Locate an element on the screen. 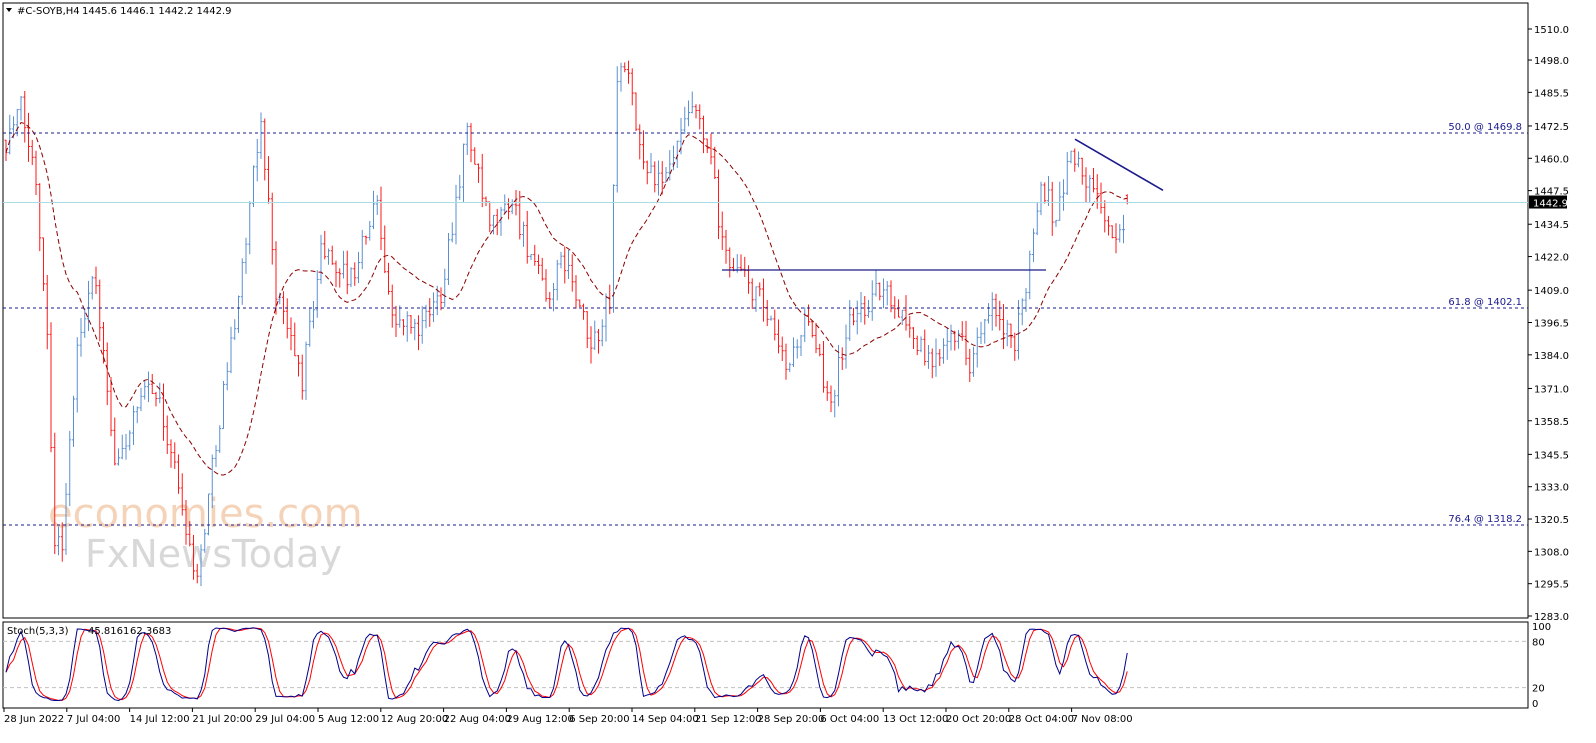  price-tick-label: 1422.0 is located at coordinates (1551, 258).